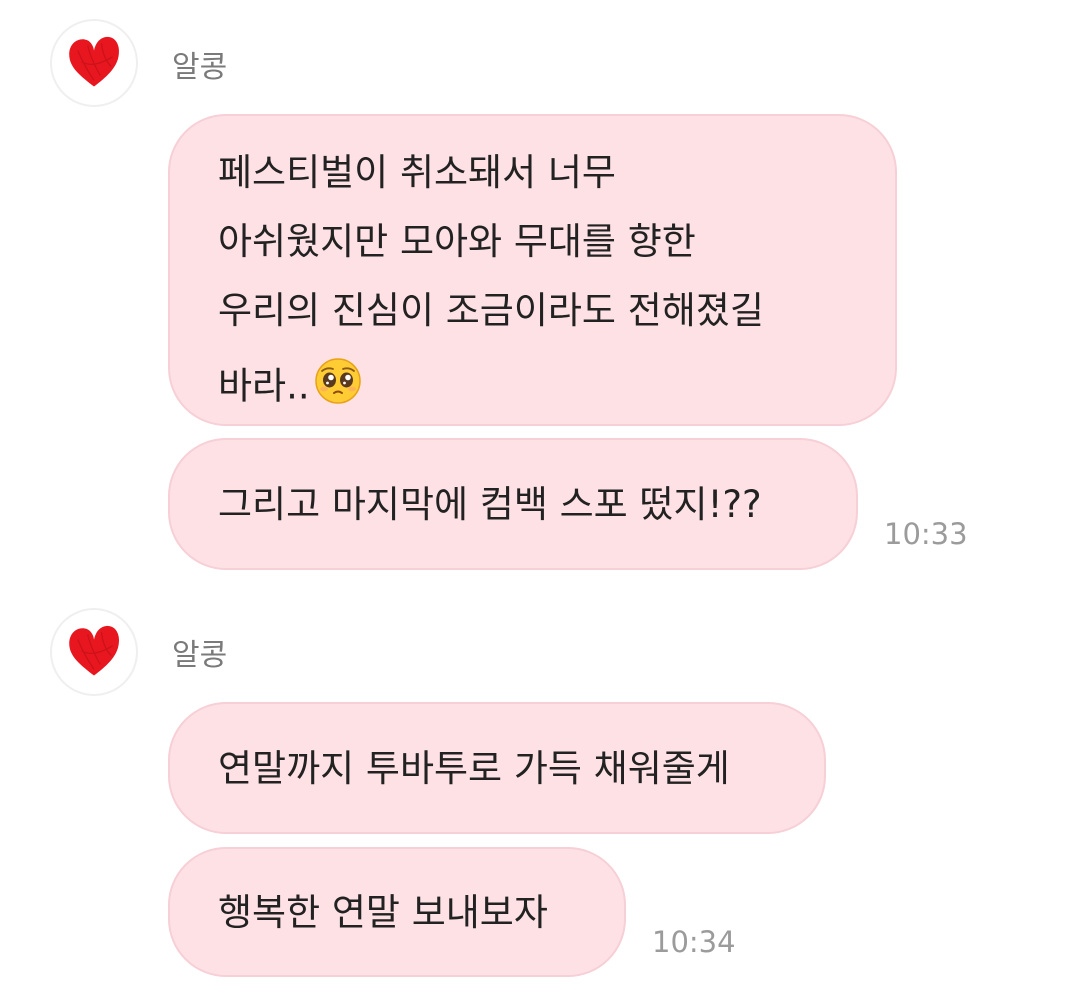 Image resolution: width=1080 pixels, height=999 pixels. I want to click on message-text: 행복한 연말 보내보자, so click(383, 912).